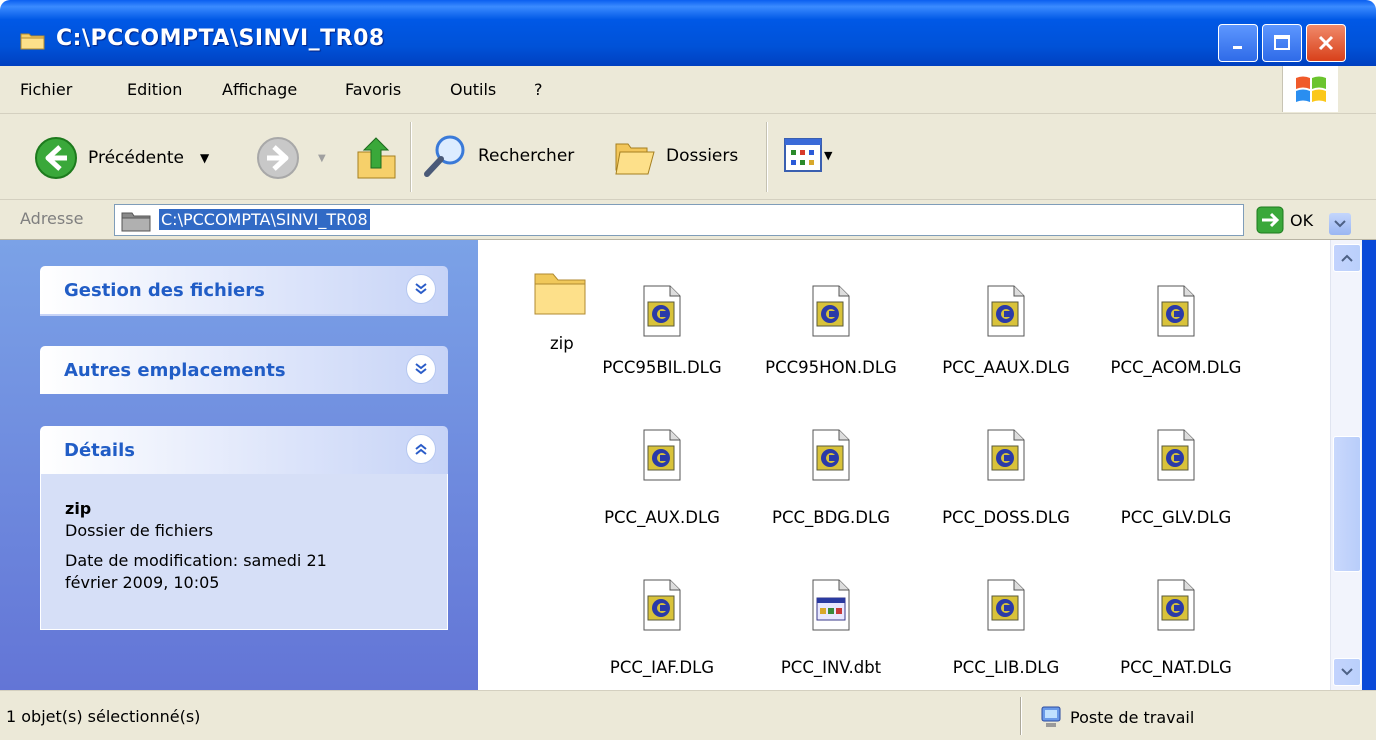  I want to click on file-item: PCC_ACOM.DLG, so click(1176, 333).